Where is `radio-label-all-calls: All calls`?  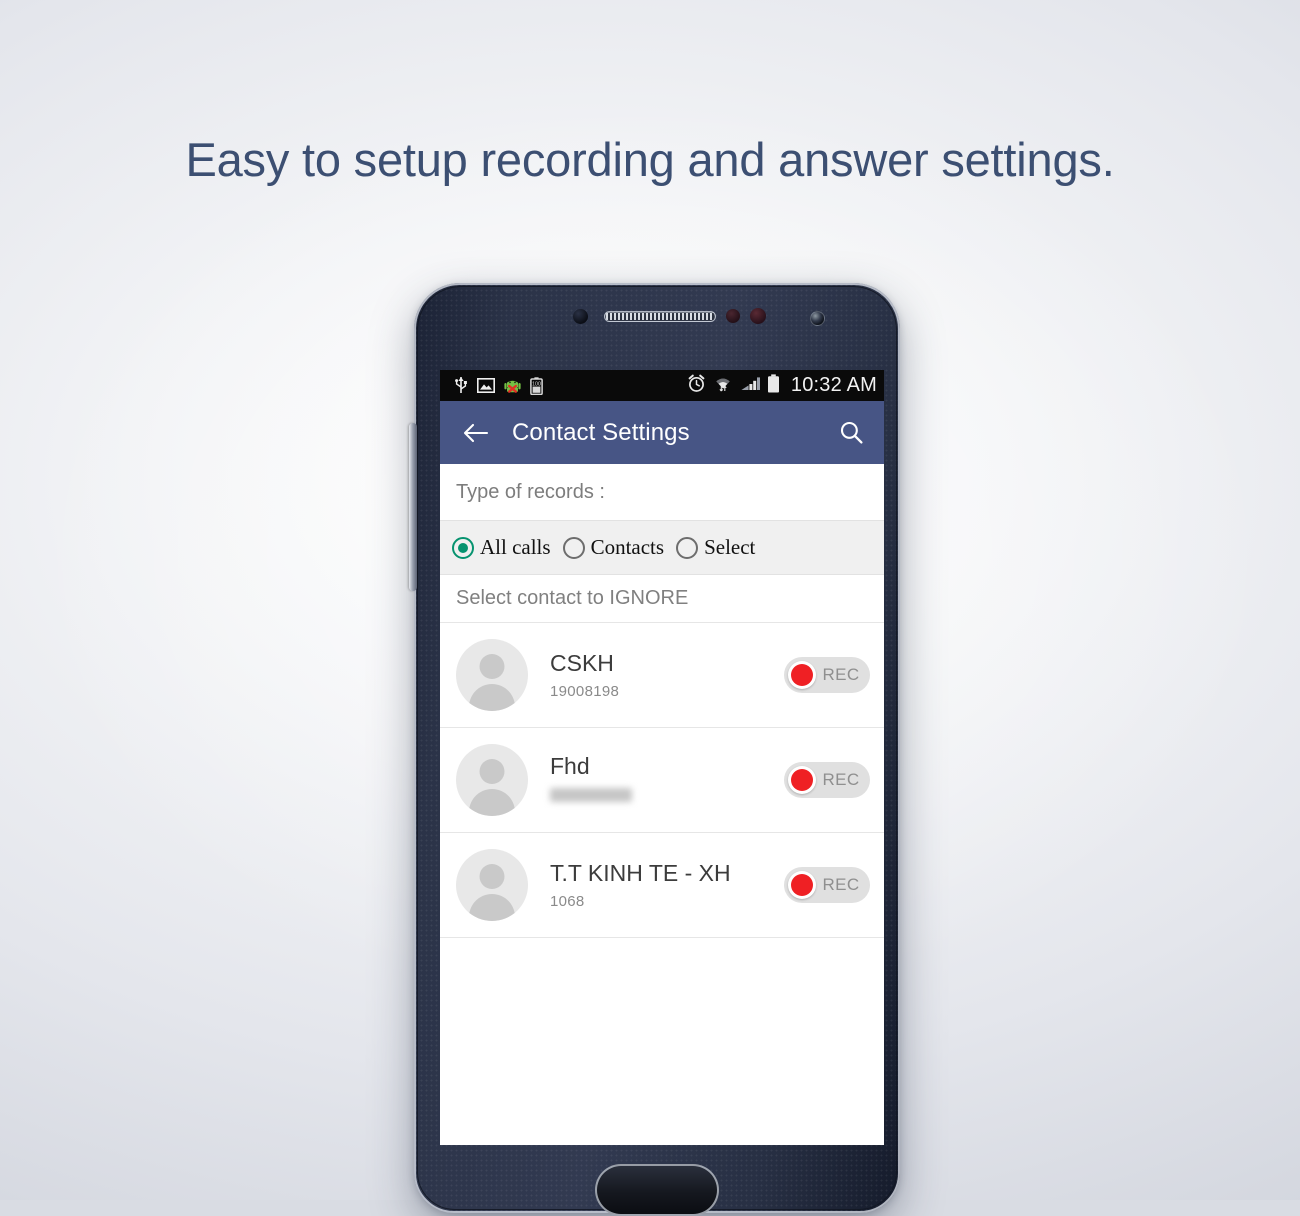 radio-label-all-calls: All calls is located at coordinates (515, 547).